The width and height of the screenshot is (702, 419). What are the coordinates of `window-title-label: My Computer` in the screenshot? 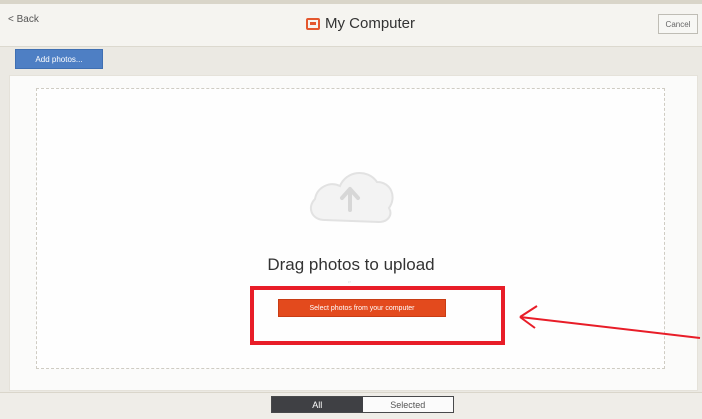 It's located at (370, 23).